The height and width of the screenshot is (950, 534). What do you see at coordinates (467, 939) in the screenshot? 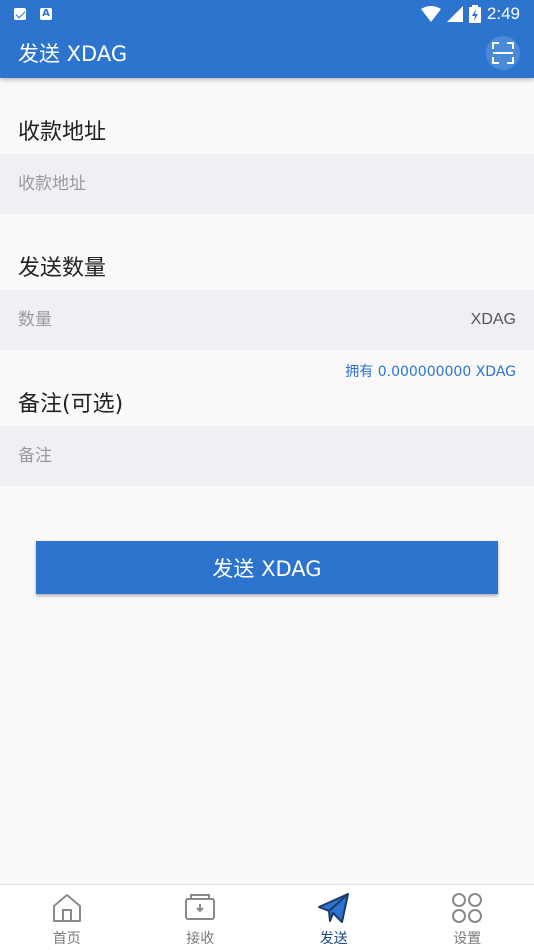
I see `nav-label-settings: 设置` at bounding box center [467, 939].